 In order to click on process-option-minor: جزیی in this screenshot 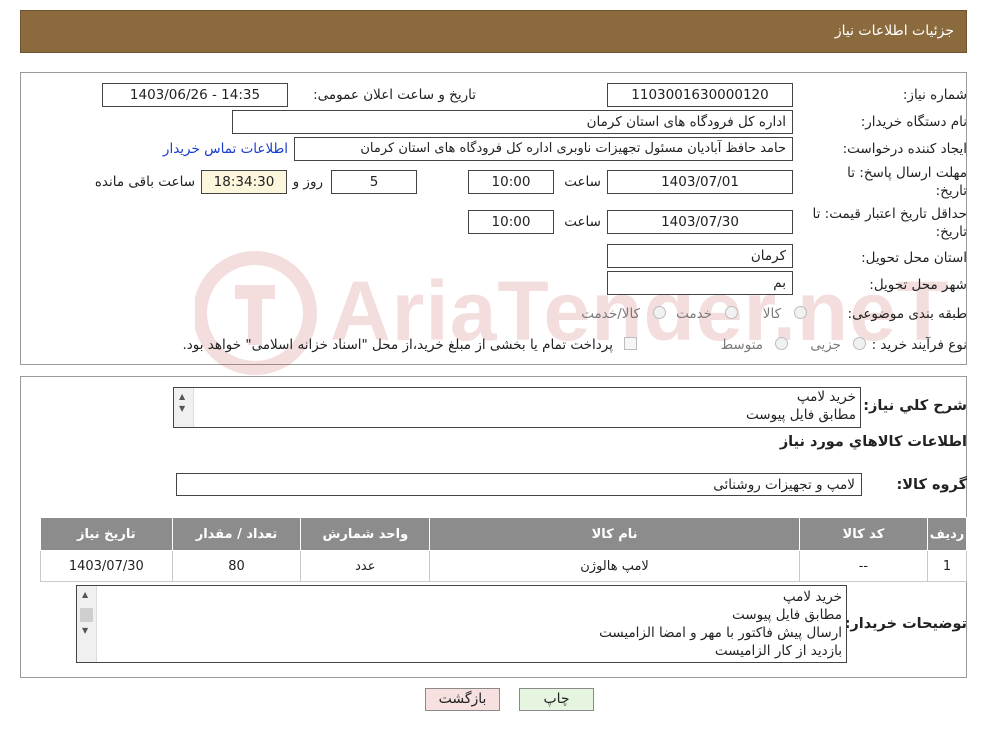, I will do `click(825, 345)`.